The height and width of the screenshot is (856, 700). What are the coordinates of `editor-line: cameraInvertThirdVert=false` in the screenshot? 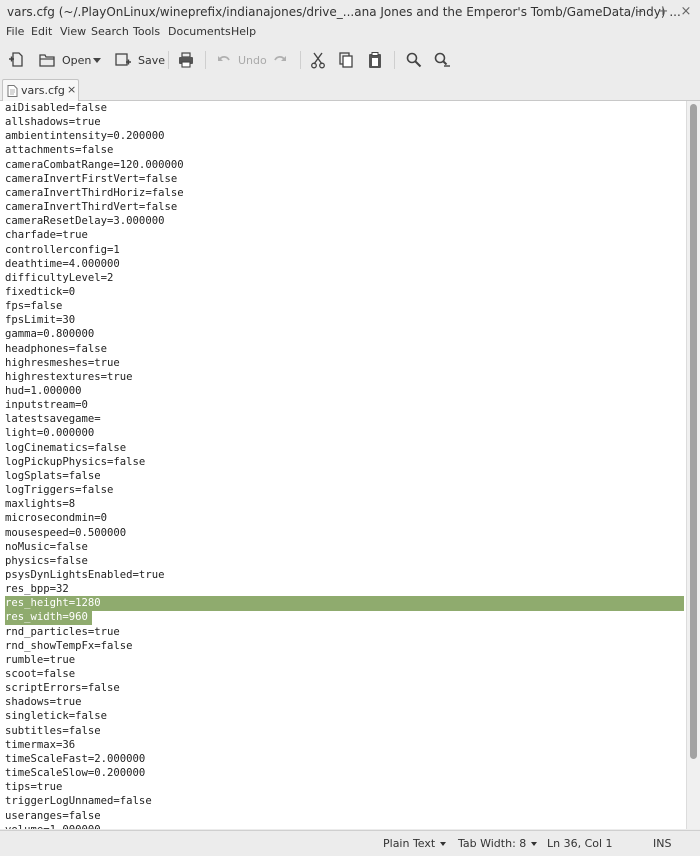 It's located at (91, 207).